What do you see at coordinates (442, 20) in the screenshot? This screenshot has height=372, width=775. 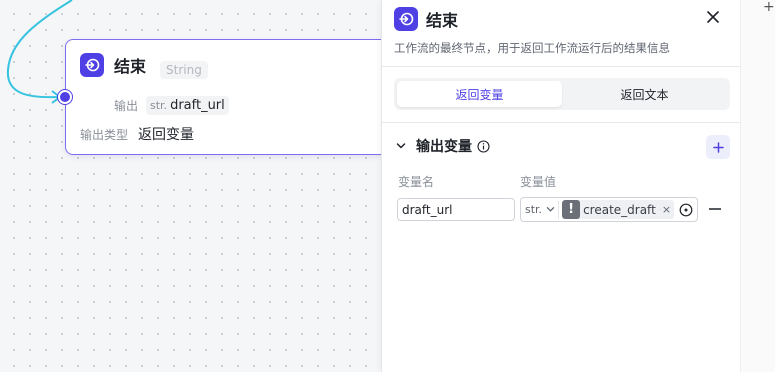 I see `panel-title: 结束` at bounding box center [442, 20].